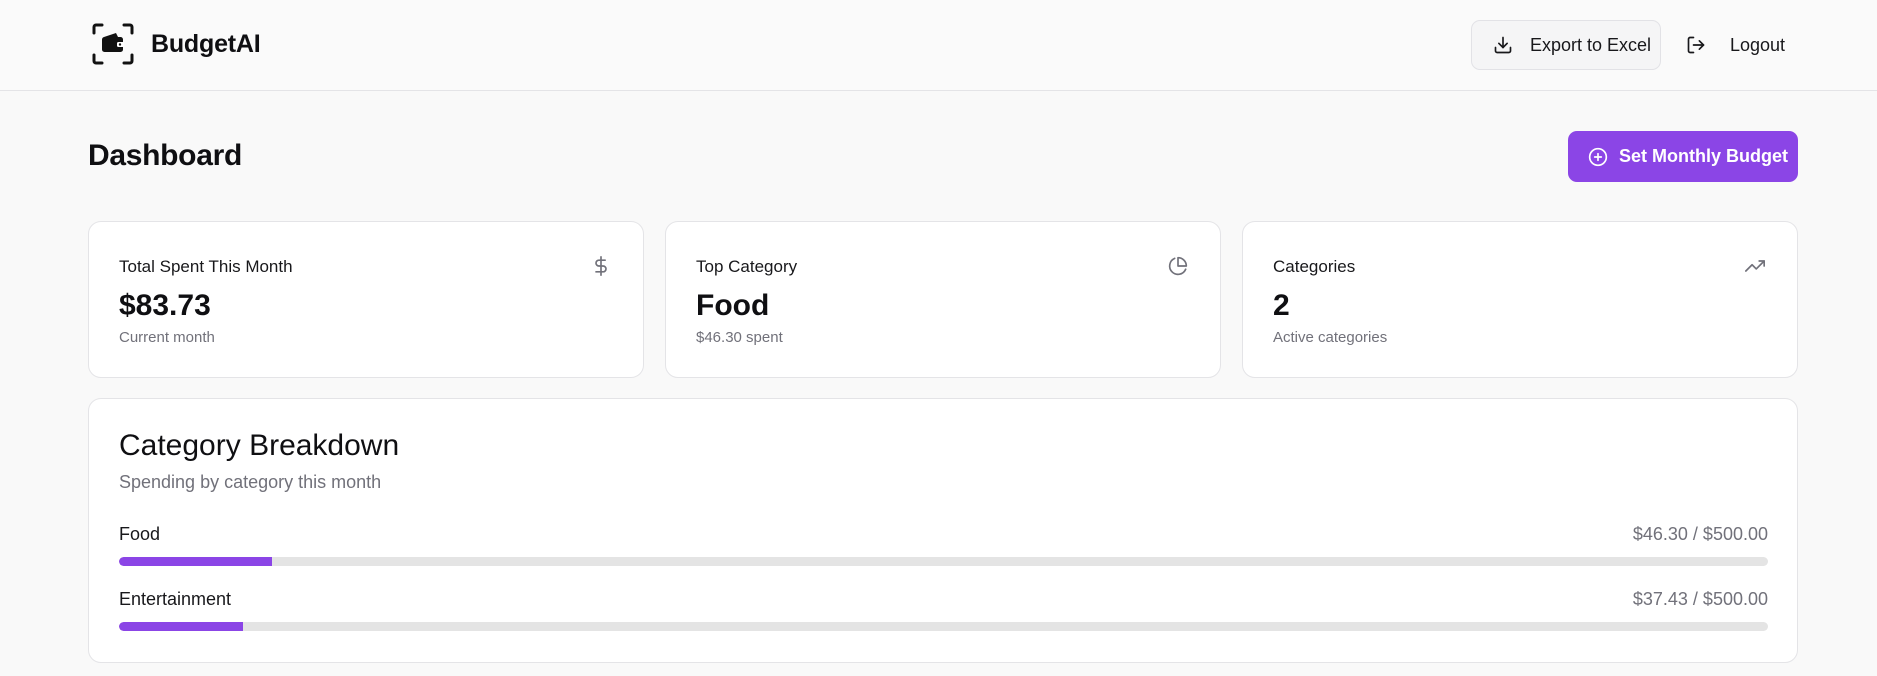  Describe the element at coordinates (1598, 156) in the screenshot. I see `plus-circle-icon` at that location.